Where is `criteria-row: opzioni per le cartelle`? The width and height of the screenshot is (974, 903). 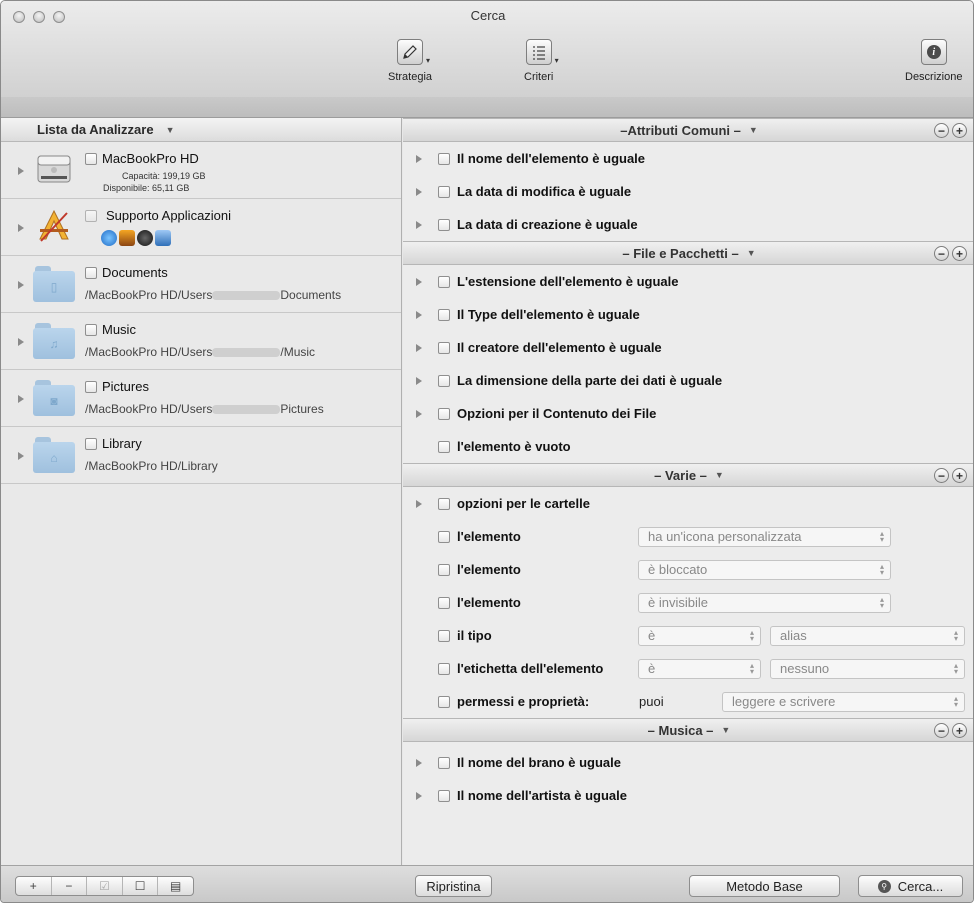
criteria-row: opzioni per le cartelle is located at coordinates (688, 503).